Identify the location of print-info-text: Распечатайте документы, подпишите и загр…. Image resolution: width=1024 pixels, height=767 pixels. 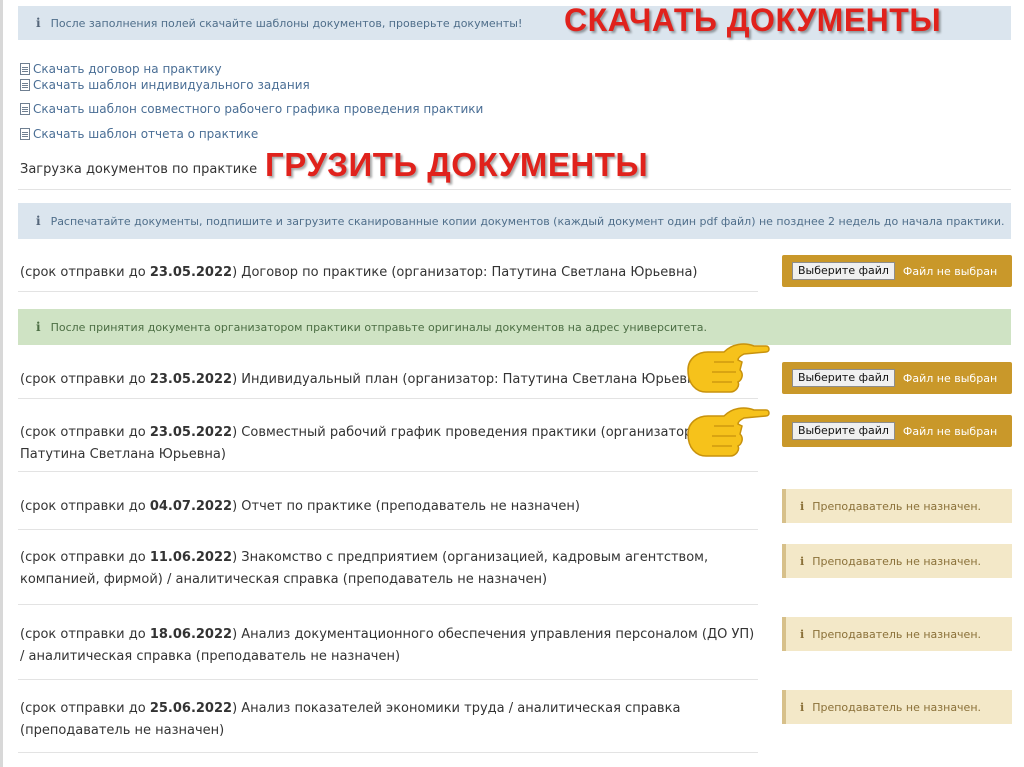
(527, 221).